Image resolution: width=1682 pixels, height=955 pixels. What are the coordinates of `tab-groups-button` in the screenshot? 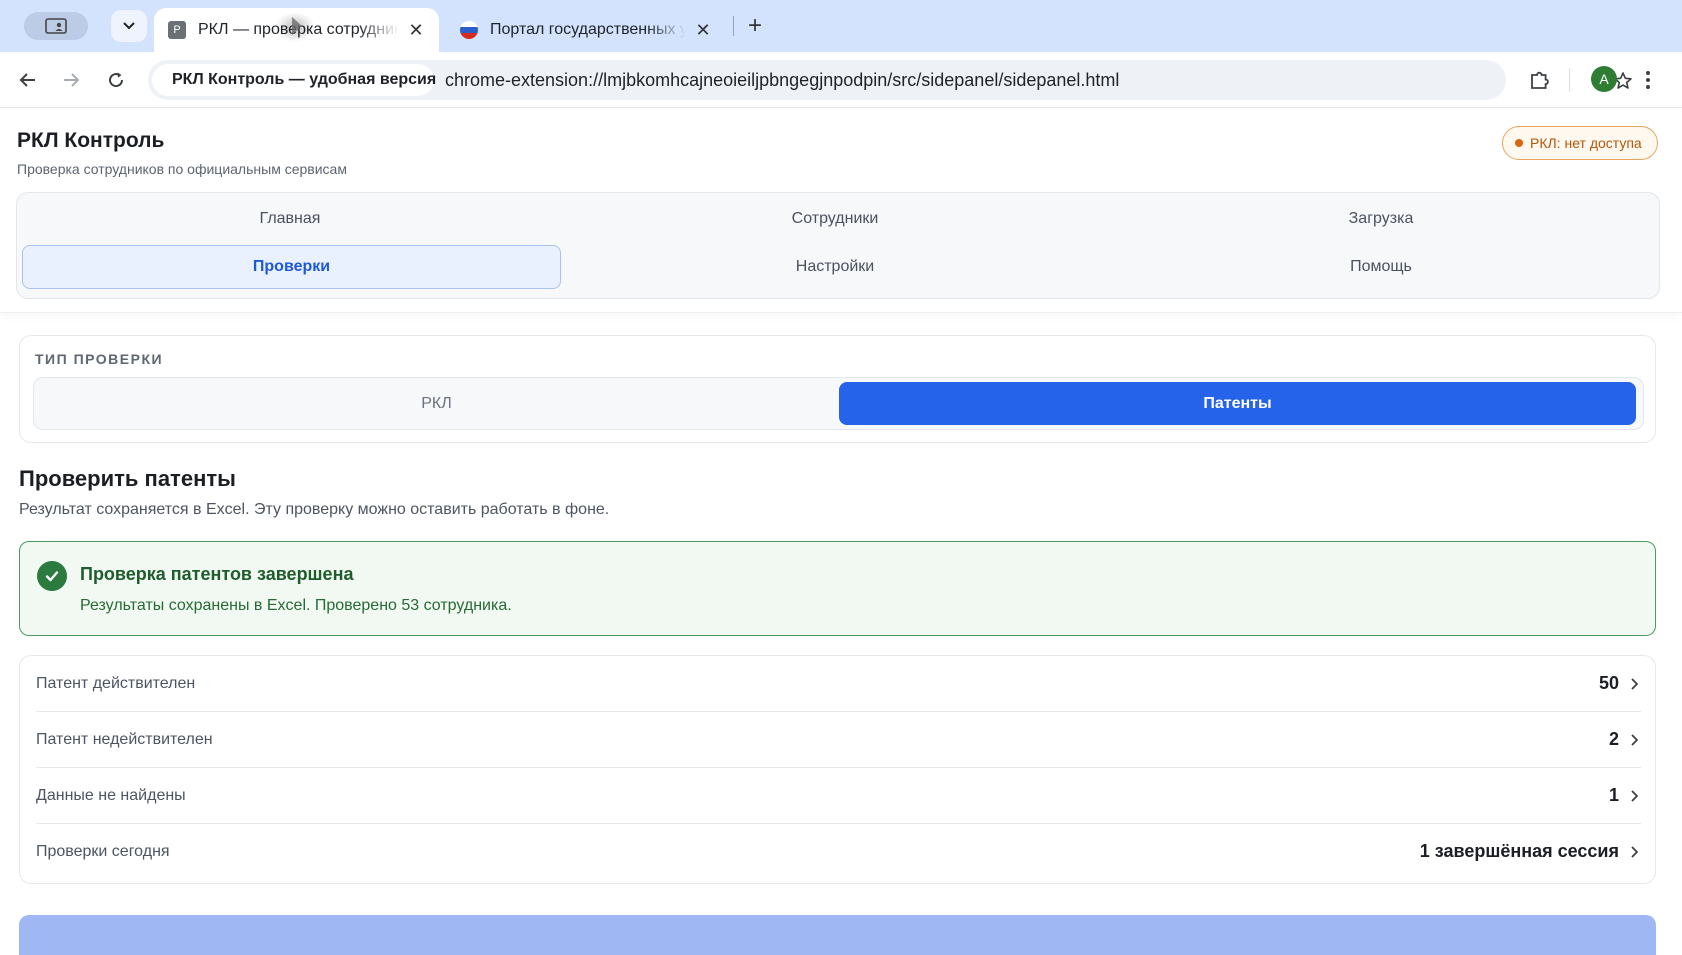 It's located at (56, 26).